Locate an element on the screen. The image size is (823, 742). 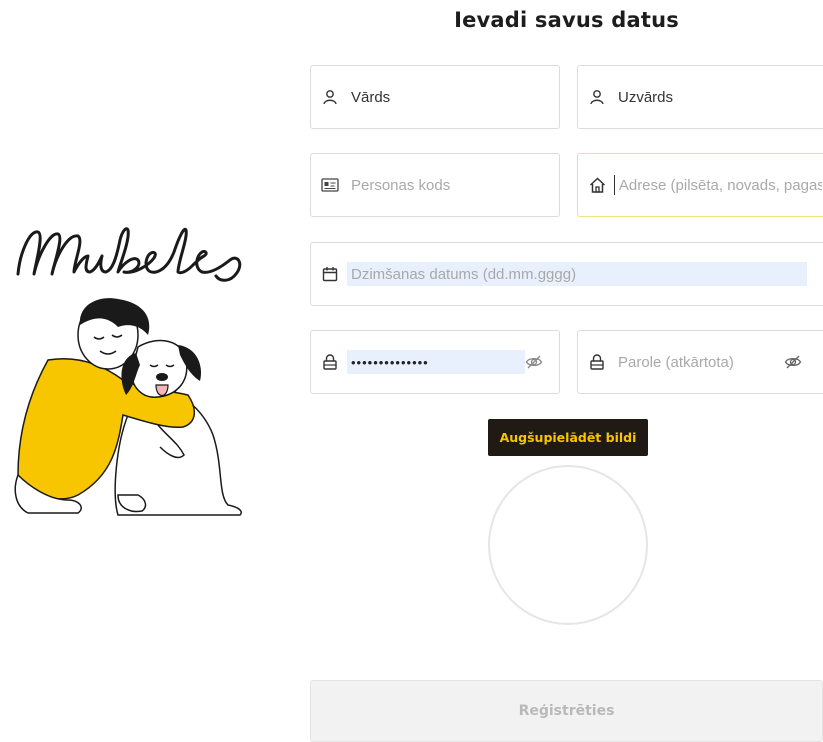
password-input is located at coordinates (436, 362).